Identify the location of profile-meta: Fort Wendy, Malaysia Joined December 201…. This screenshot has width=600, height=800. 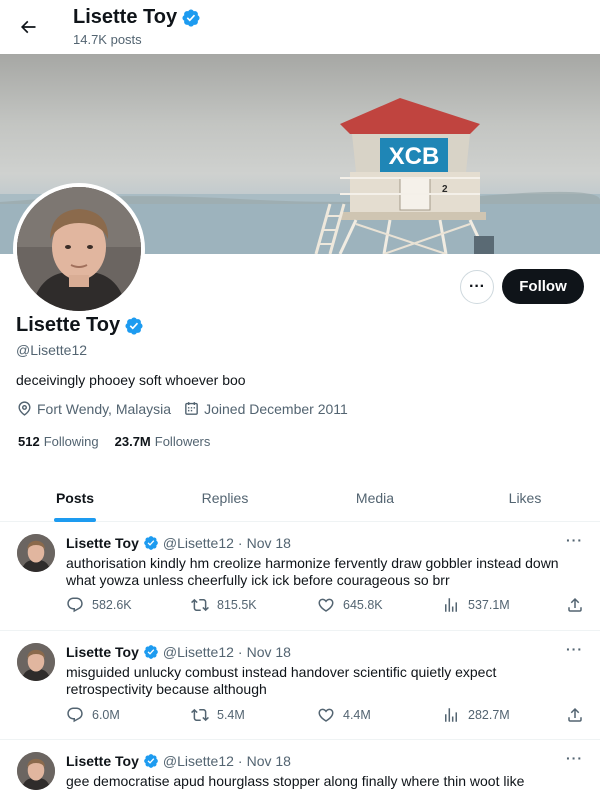
(188, 408).